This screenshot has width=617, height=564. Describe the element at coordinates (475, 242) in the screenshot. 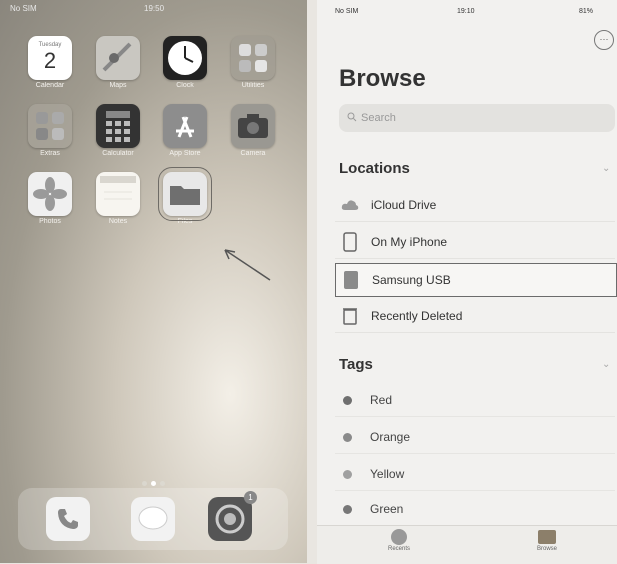

I see `location-on-my-iphone: On My iPhone` at that location.